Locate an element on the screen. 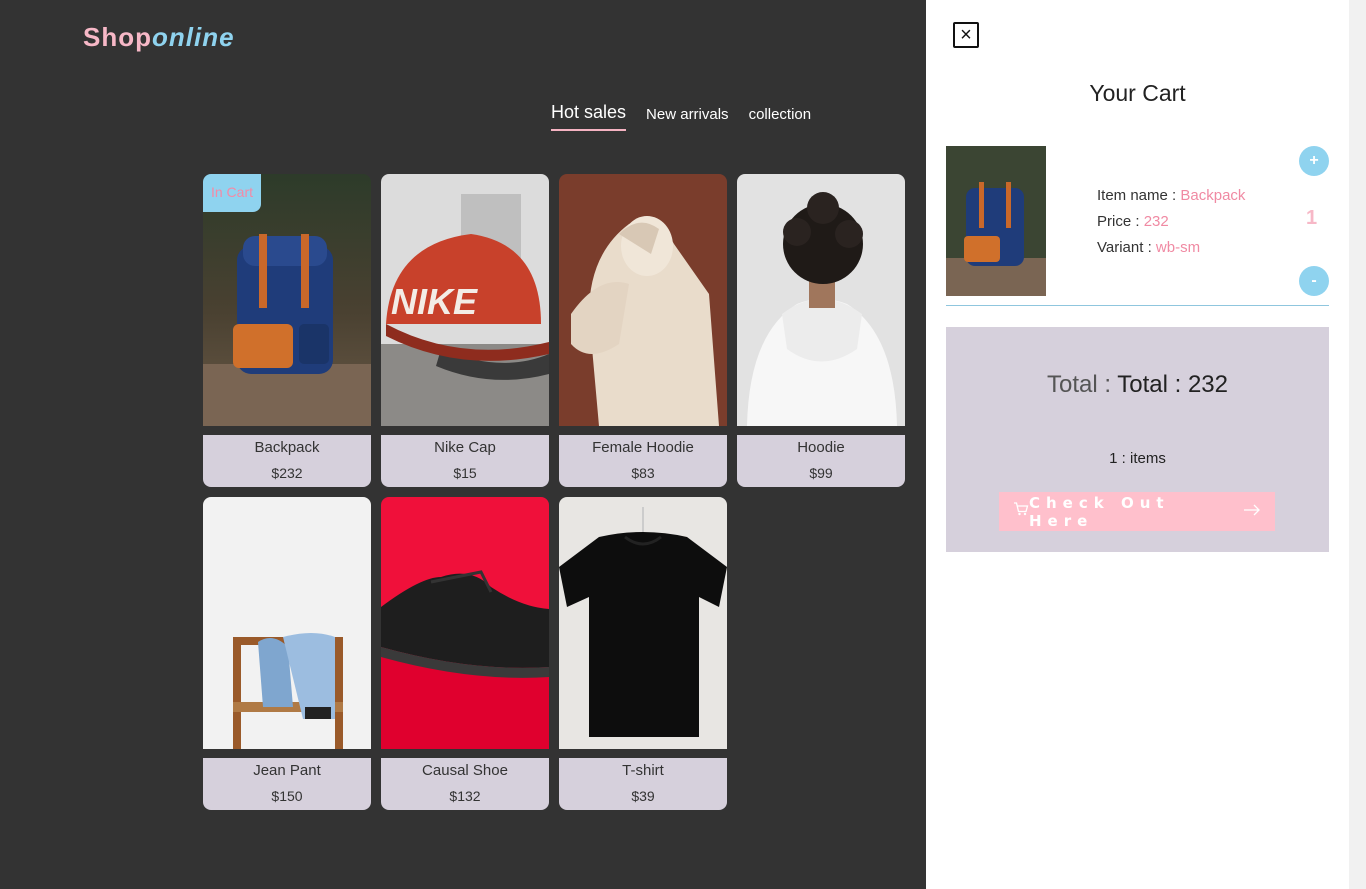  product-card-t-shirt: T-shirt $39 is located at coordinates (643, 653).